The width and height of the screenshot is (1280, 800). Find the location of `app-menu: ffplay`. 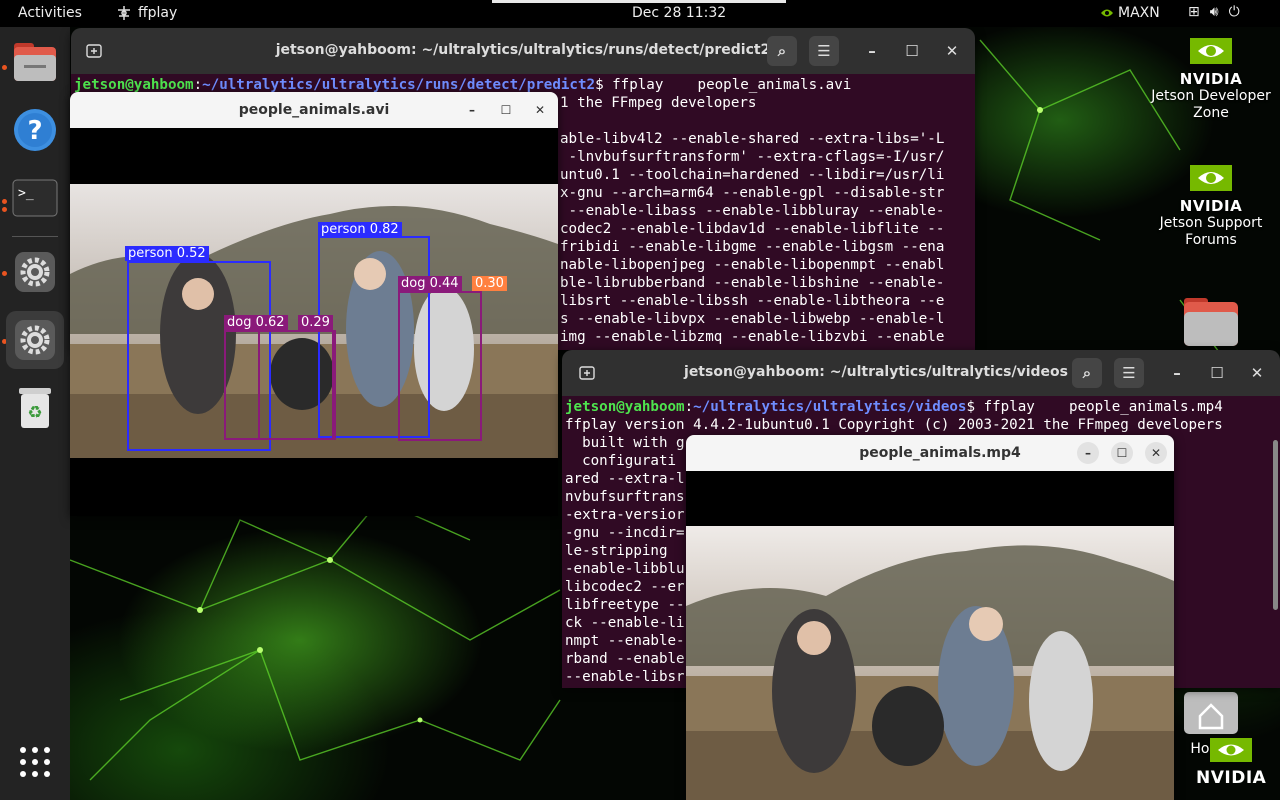

app-menu: ffplay is located at coordinates (146, 13).